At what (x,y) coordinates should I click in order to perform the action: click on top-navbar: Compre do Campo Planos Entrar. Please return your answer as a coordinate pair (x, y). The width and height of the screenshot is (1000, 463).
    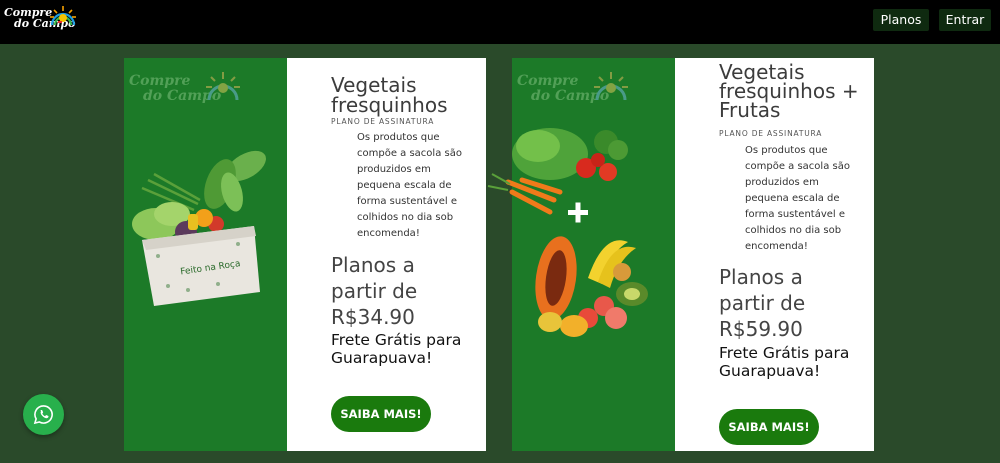
    Looking at the image, I should click on (500, 22).